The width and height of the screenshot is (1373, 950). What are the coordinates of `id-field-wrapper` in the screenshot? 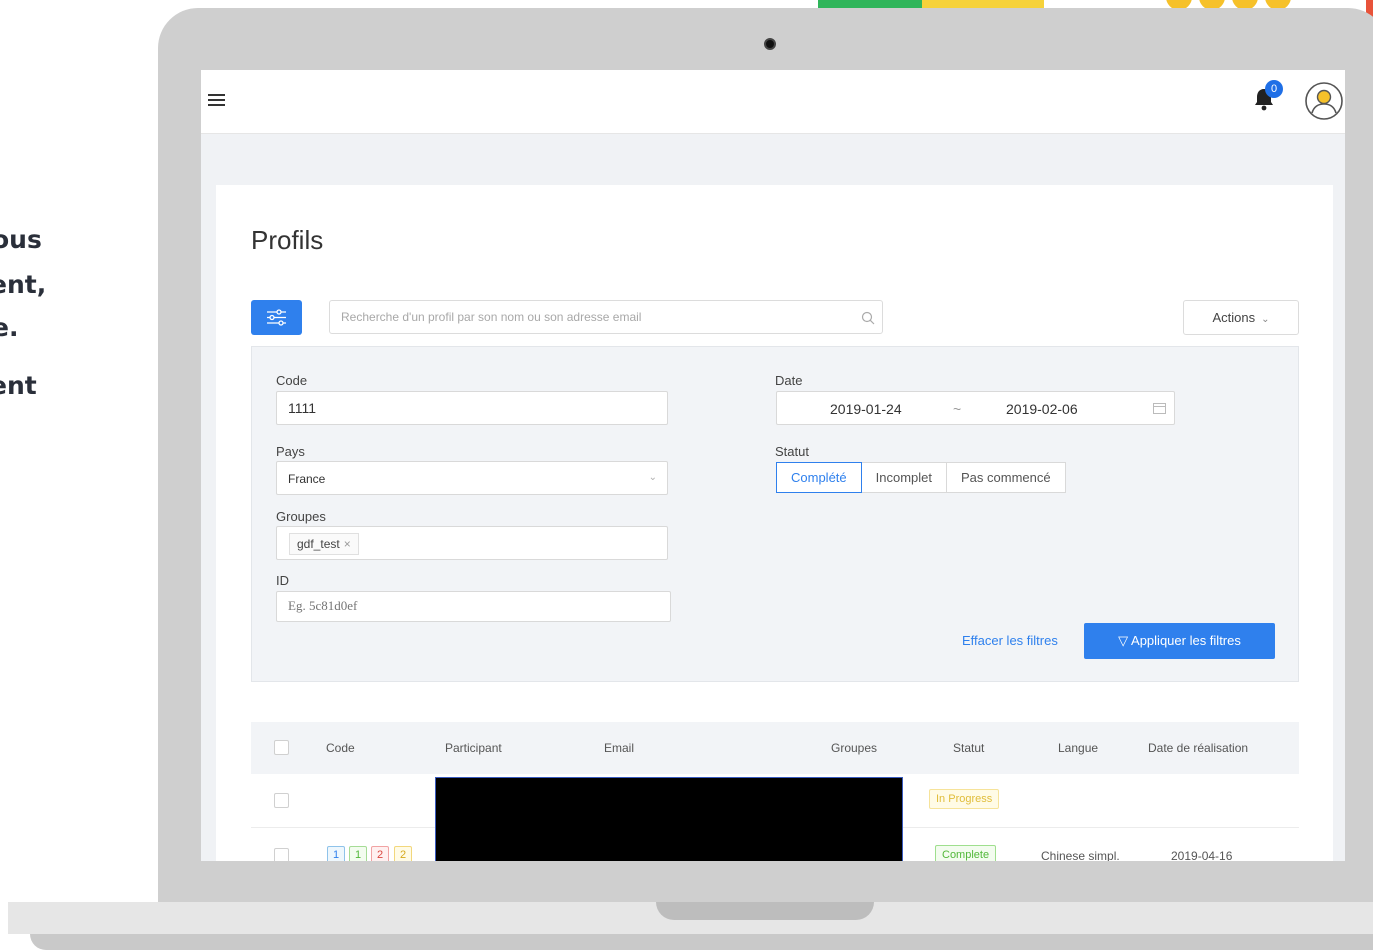 It's located at (473, 606).